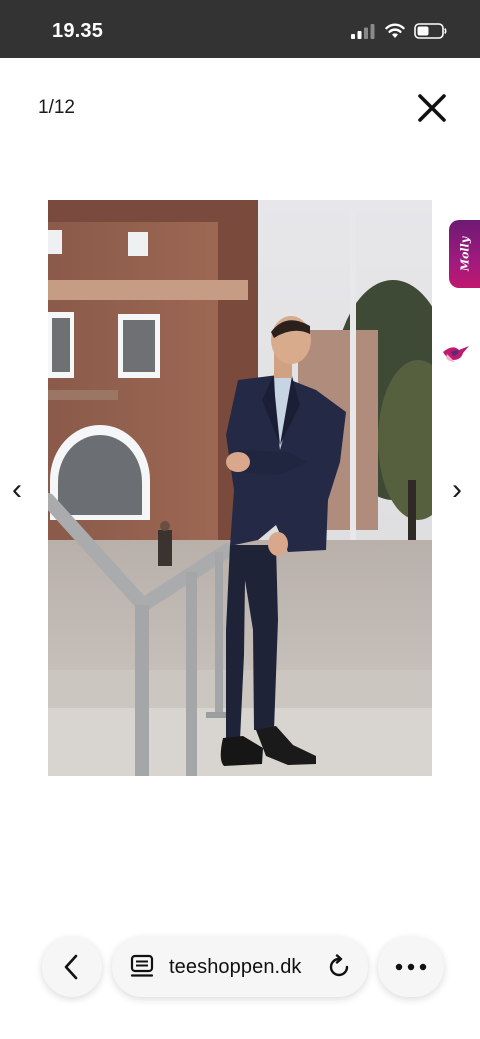 The image size is (480, 1039). Describe the element at coordinates (456, 354) in the screenshot. I see `bird-icon` at that location.